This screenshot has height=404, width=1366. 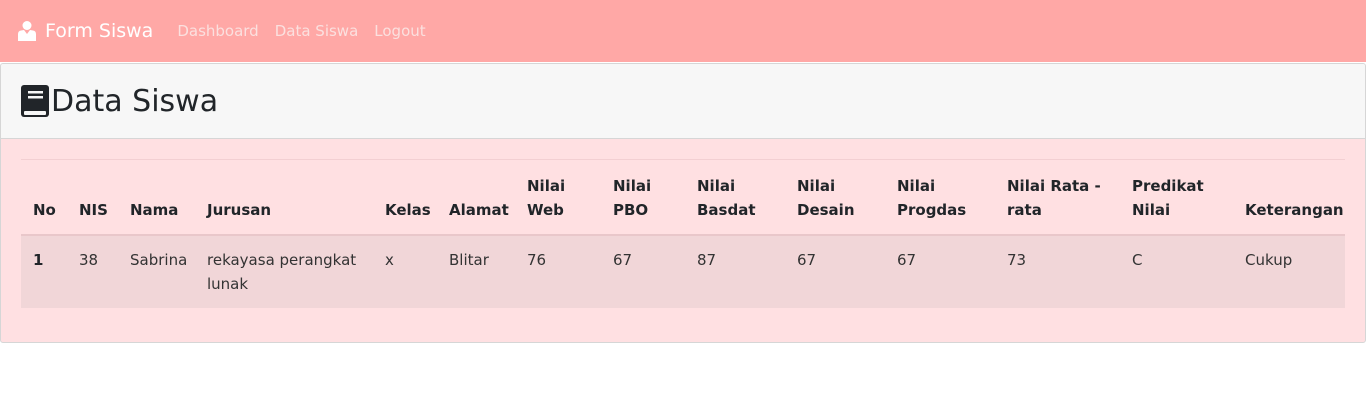 What do you see at coordinates (643, 197) in the screenshot?
I see `col-header: Nilai PBO` at bounding box center [643, 197].